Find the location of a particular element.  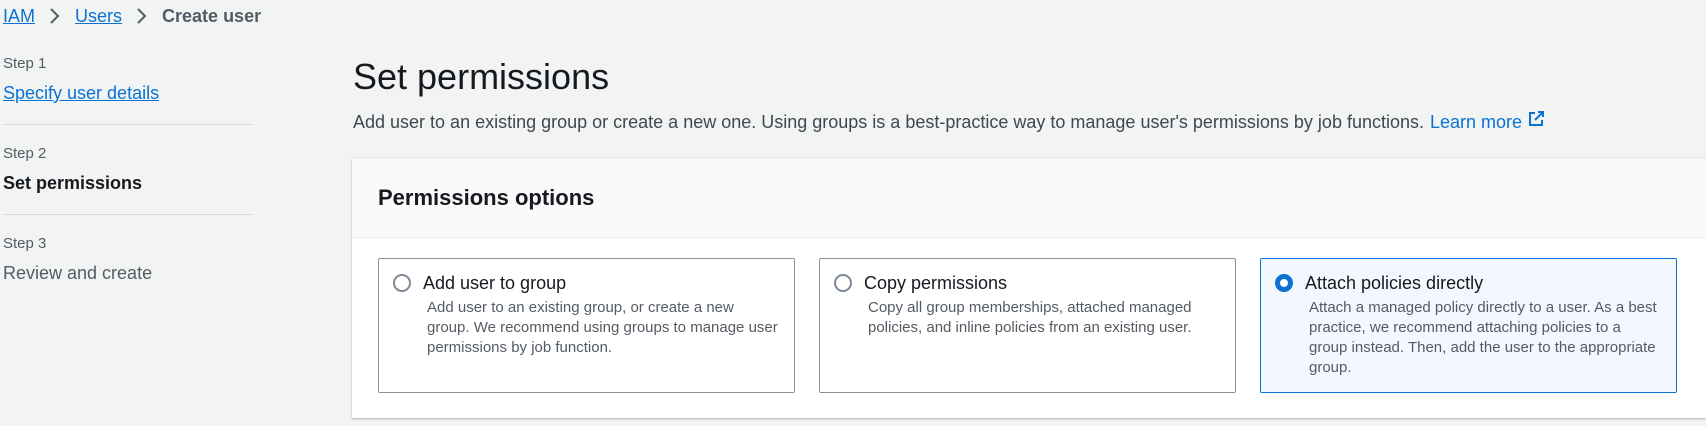

step-number: Step 1 is located at coordinates (25, 63).